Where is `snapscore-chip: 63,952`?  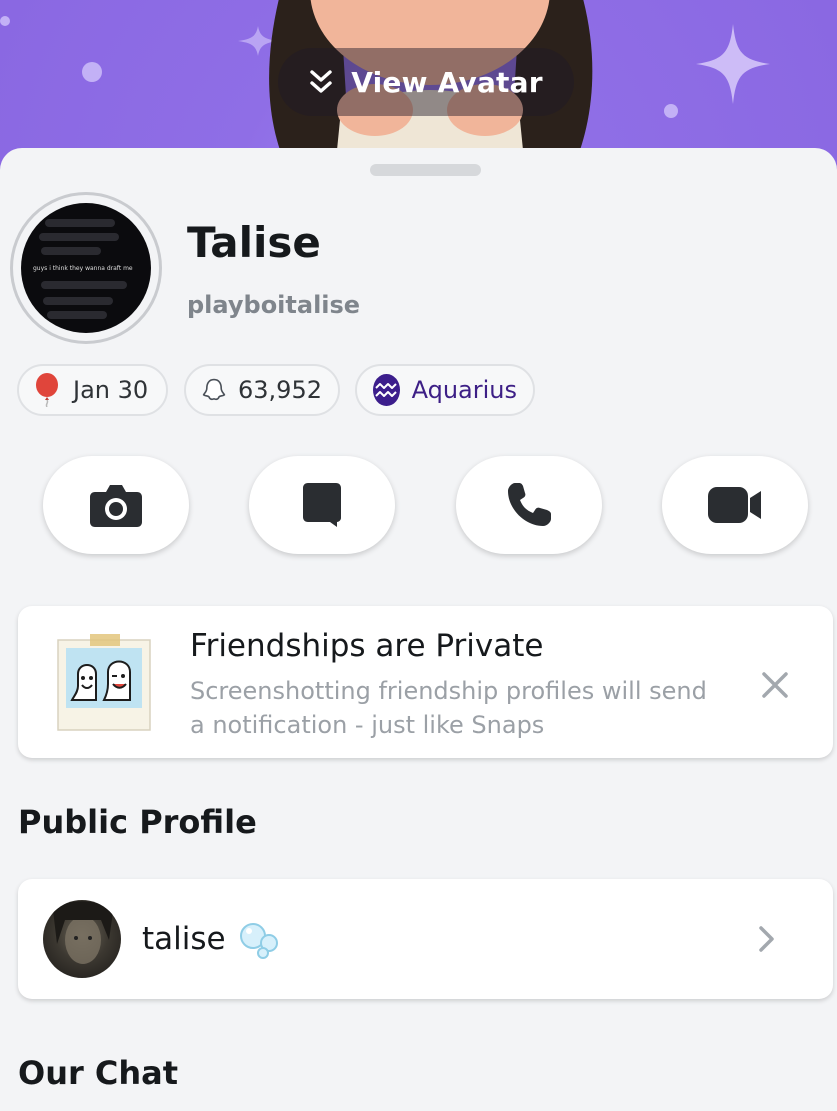
snapscore-chip: 63,952 is located at coordinates (262, 390).